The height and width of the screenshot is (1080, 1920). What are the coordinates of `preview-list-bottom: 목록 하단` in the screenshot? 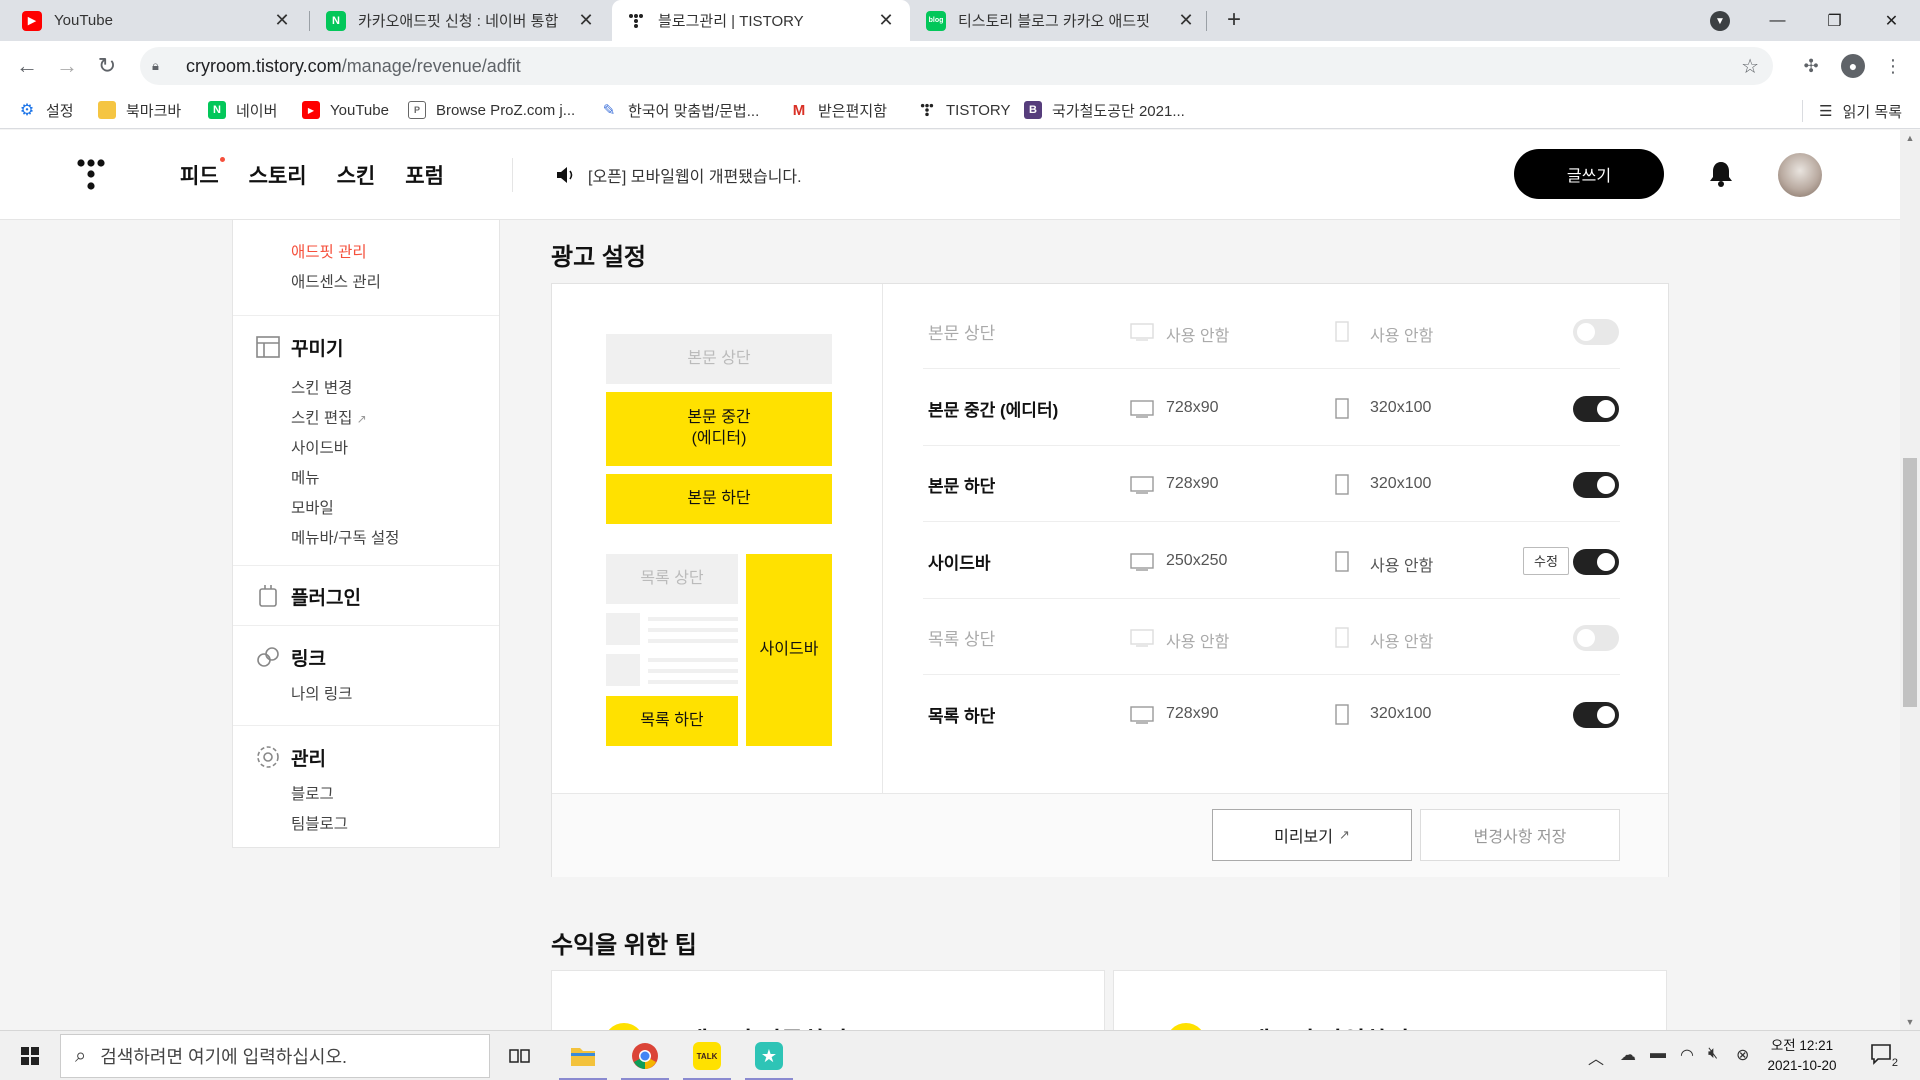 It's located at (672, 721).